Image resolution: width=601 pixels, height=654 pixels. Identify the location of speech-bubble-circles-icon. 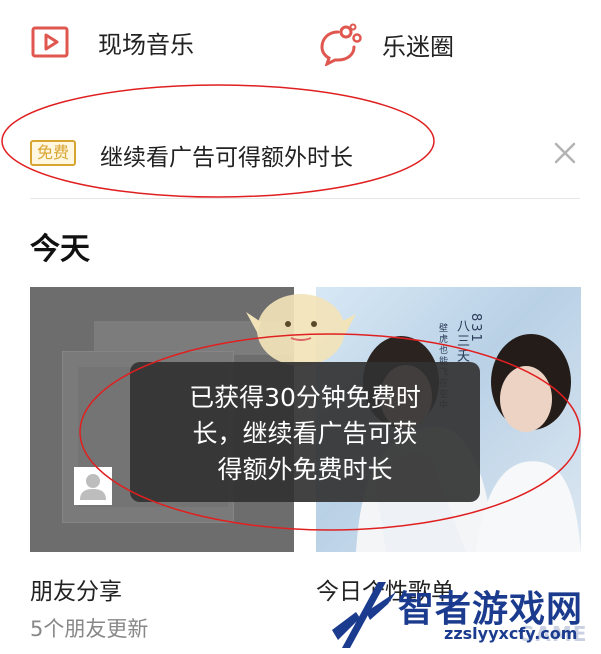
(341, 44).